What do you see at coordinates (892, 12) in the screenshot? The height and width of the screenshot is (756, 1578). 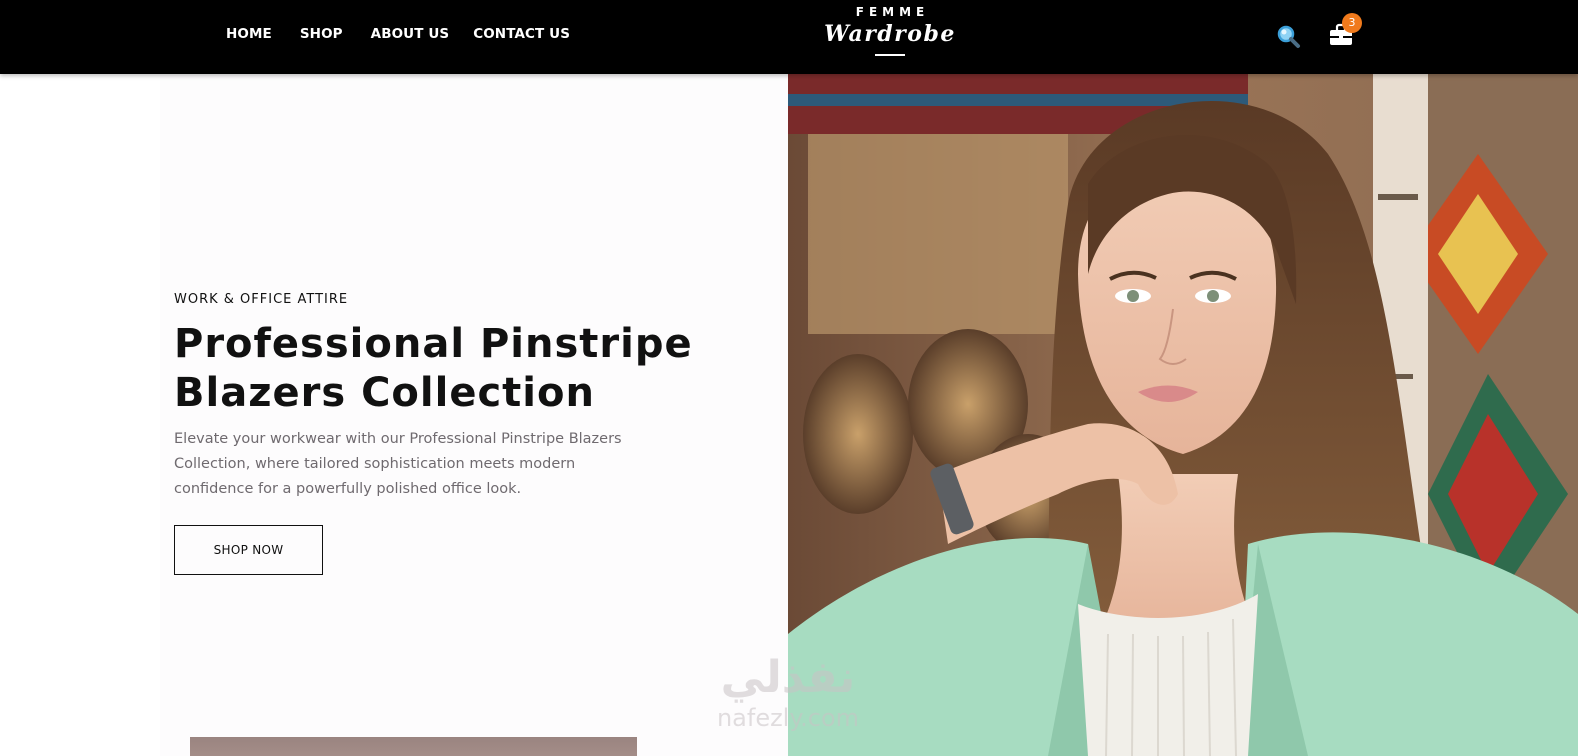 I see `logo-top-text: FEMME` at bounding box center [892, 12].